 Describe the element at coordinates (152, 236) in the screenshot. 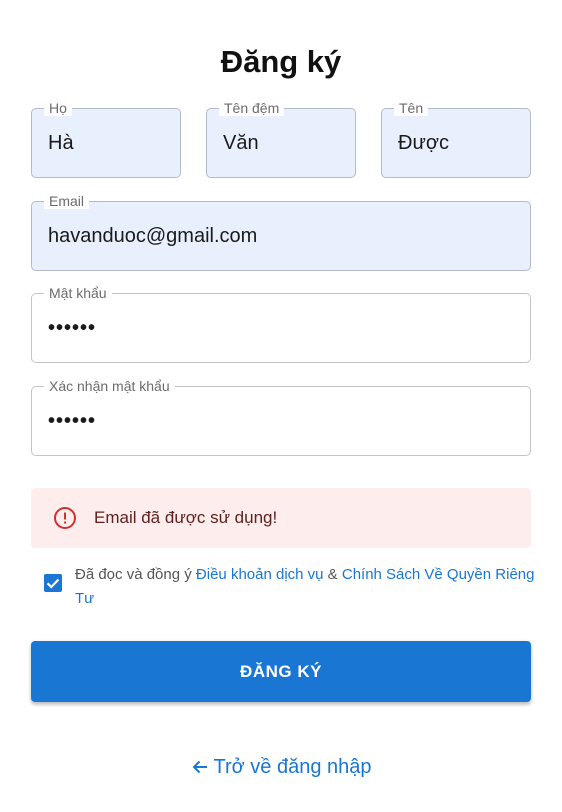

I see `email-value: havanduoc@gmail.com` at that location.